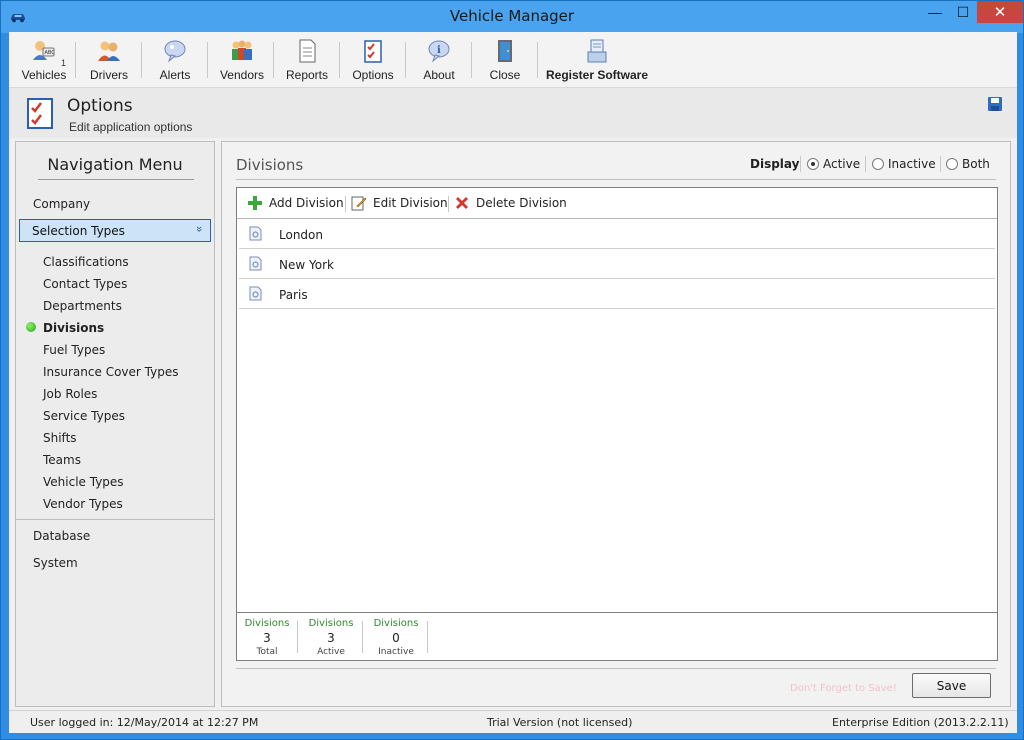 Image resolution: width=1024 pixels, height=740 pixels. Describe the element at coordinates (109, 61) in the screenshot. I see `toolbar-drivers-button: Drivers` at that location.